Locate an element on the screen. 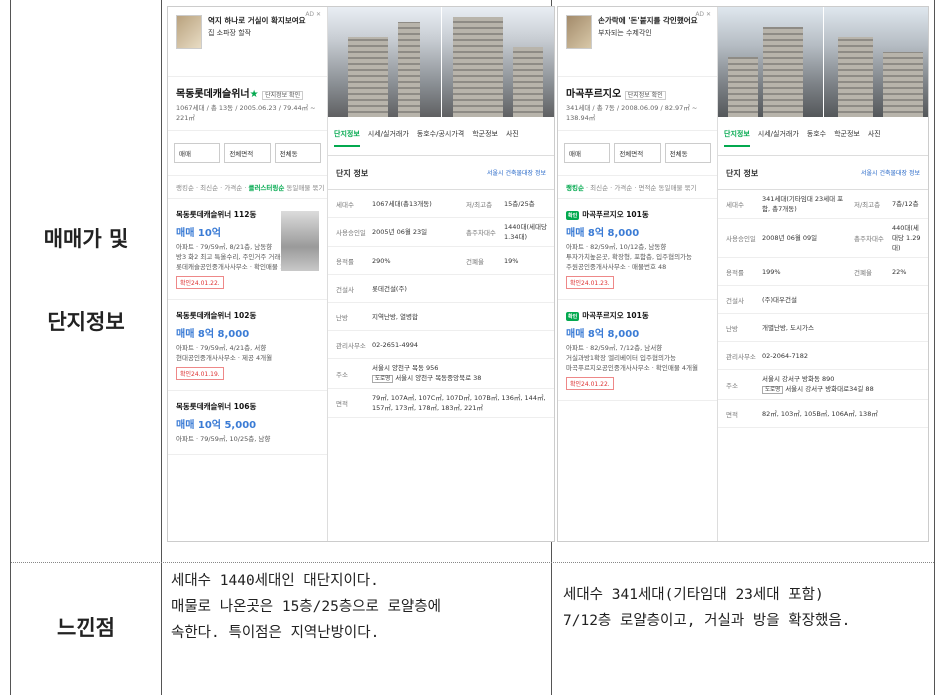 The width and height of the screenshot is (945, 695). listing-desc: 아파트 · 82/59㎡, 10/12층, 남동향 is located at coordinates (616, 247).